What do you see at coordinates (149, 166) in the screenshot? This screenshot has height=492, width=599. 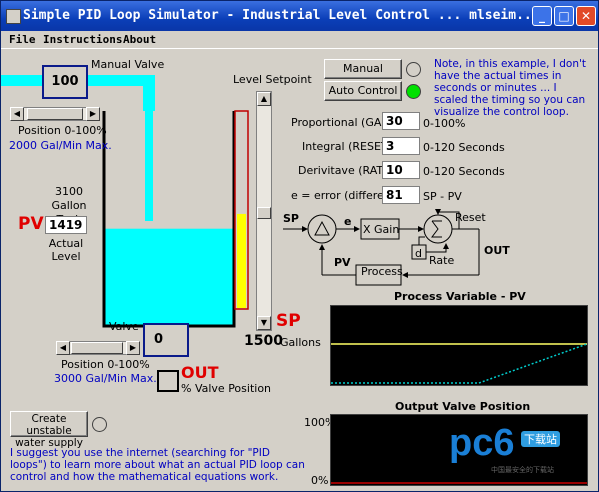 I see `inflow-stream` at bounding box center [149, 166].